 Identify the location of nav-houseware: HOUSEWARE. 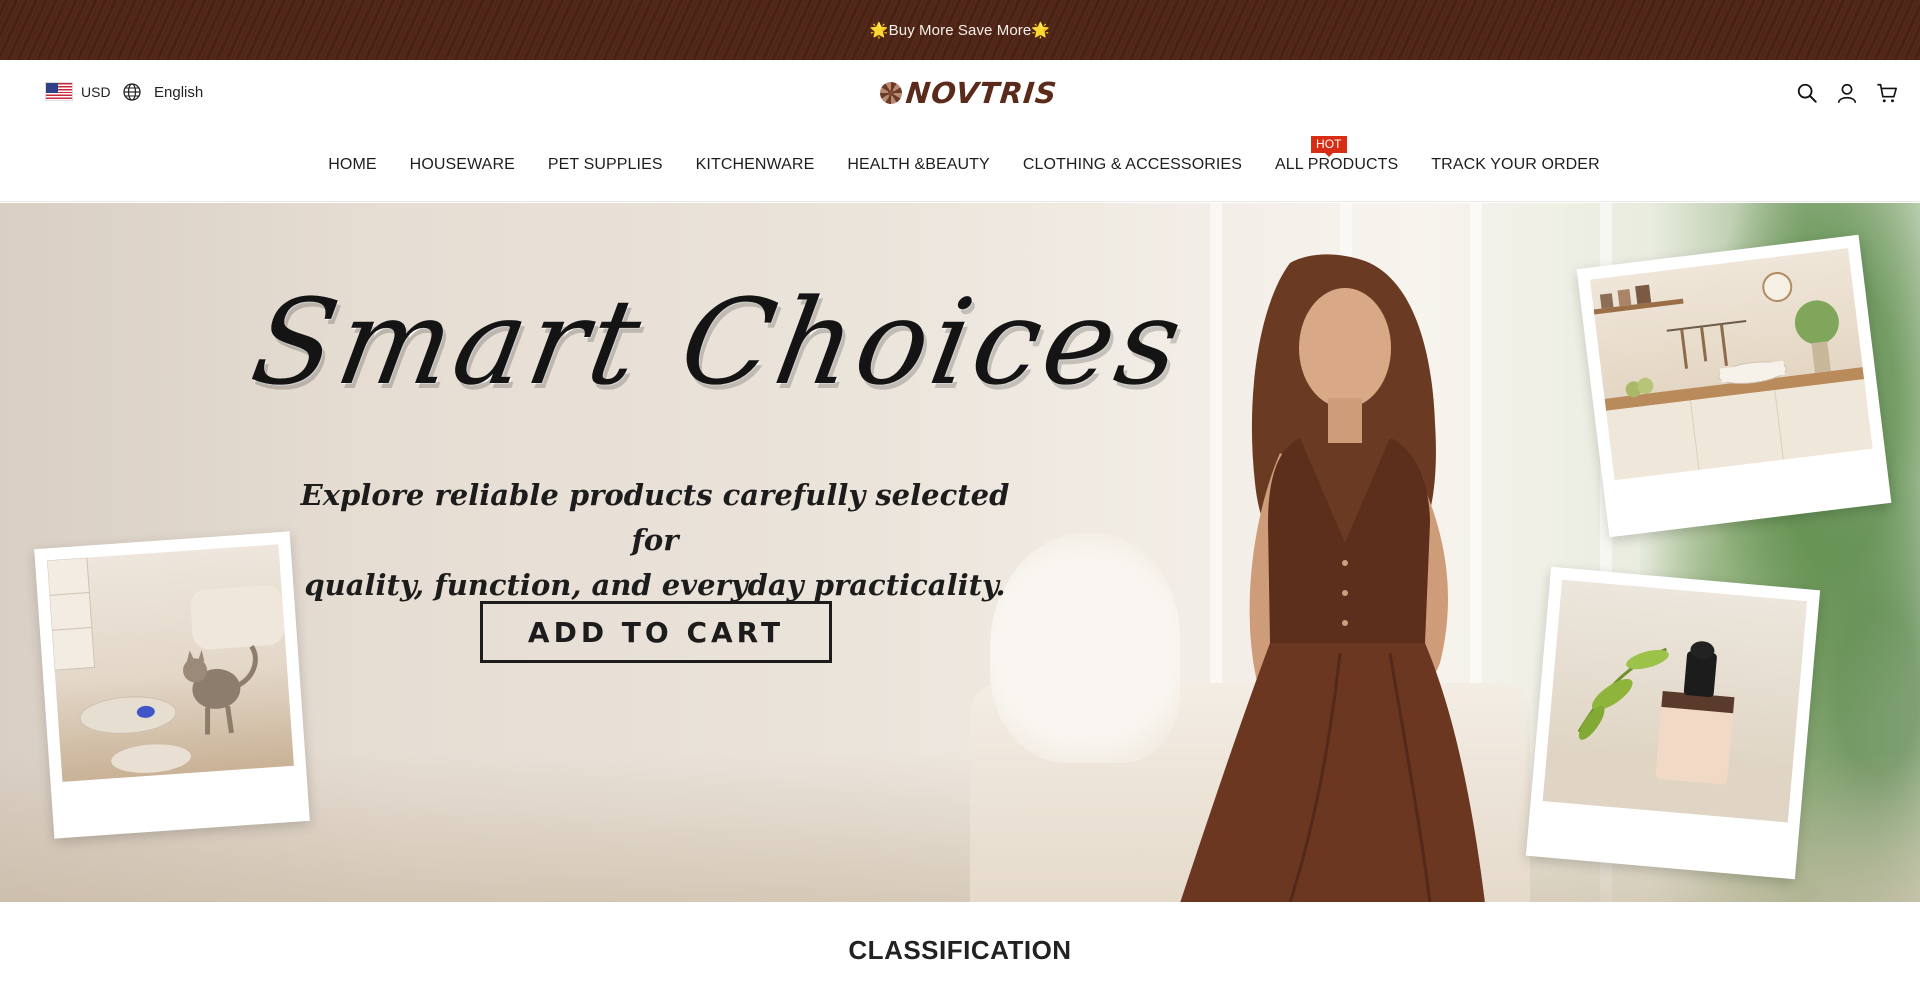
(462, 165).